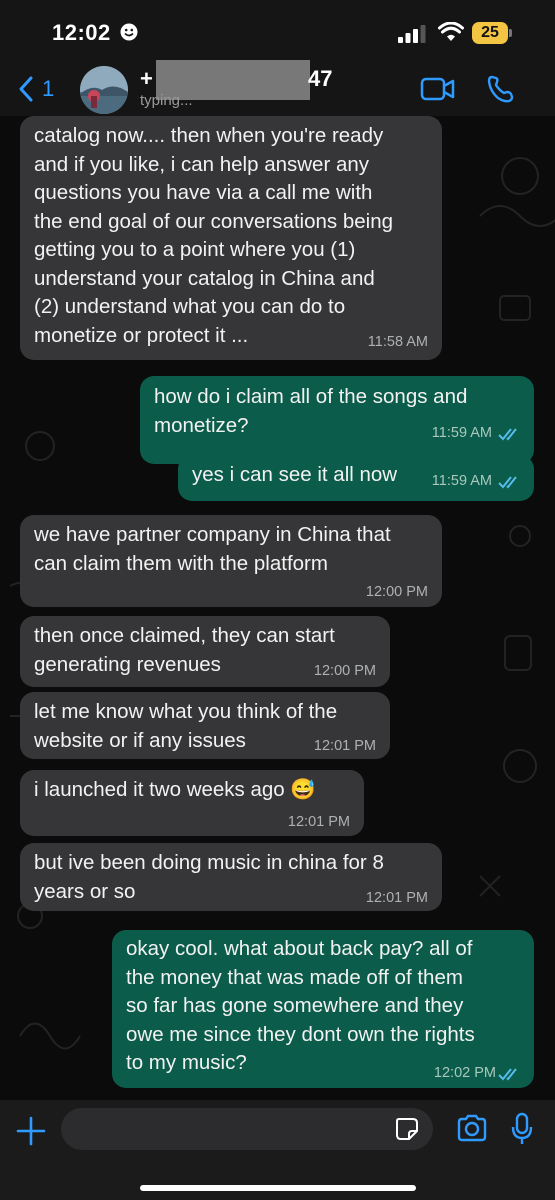 This screenshot has width=555, height=1200. I want to click on camera-icon, so click(472, 1128).